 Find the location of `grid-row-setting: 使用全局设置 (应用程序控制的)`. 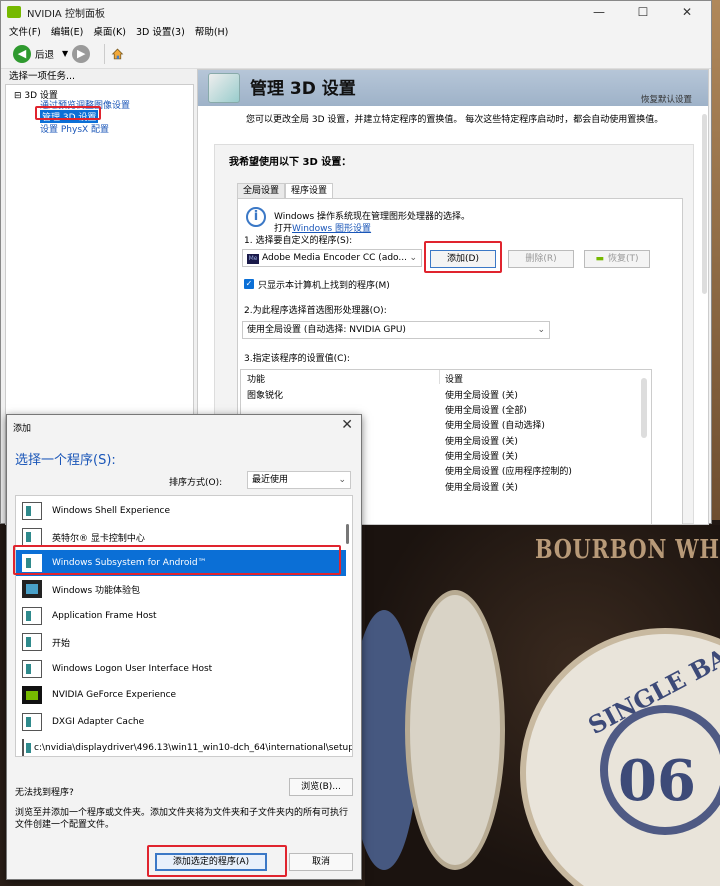

grid-row-setting: 使用全局设置 (应用程序控制的) is located at coordinates (508, 470).